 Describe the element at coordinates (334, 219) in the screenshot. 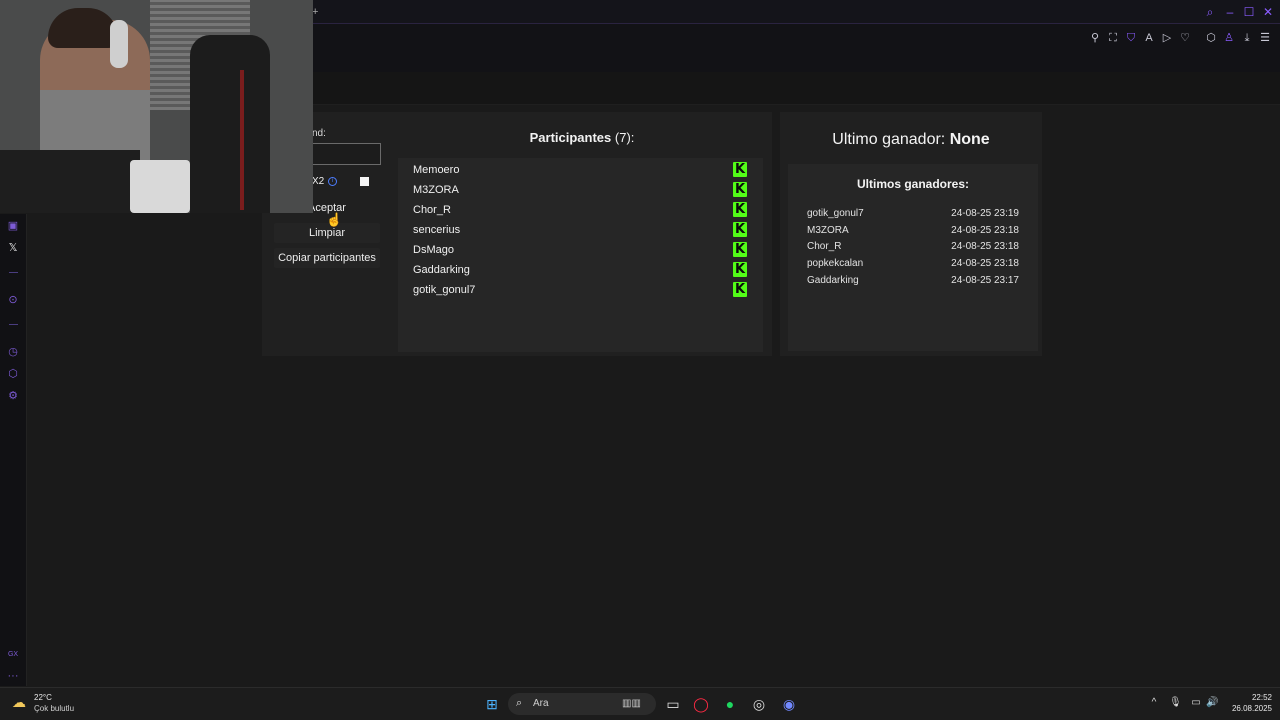

I see `mouse-cursor-icon: ☝` at that location.